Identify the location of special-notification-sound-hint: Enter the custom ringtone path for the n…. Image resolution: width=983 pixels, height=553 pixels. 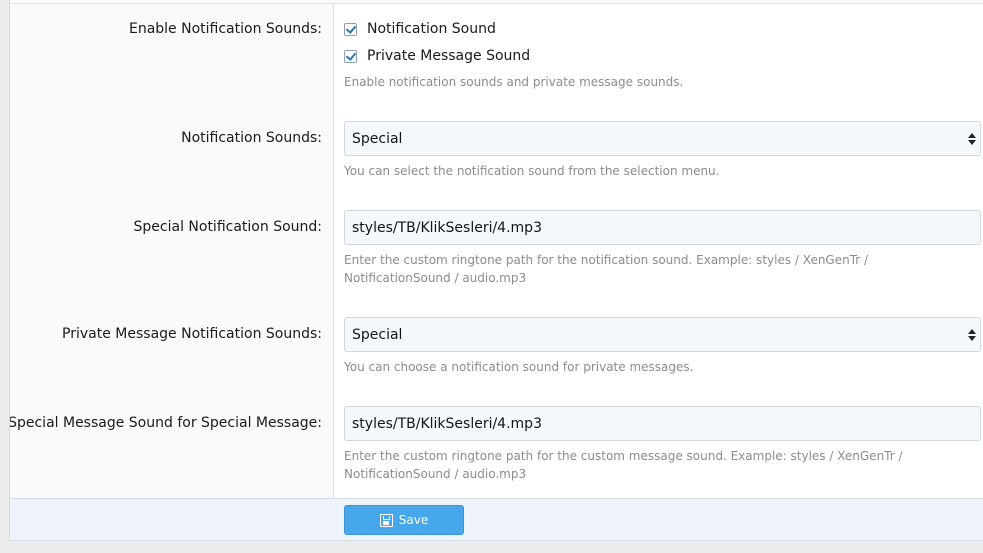
(606, 269).